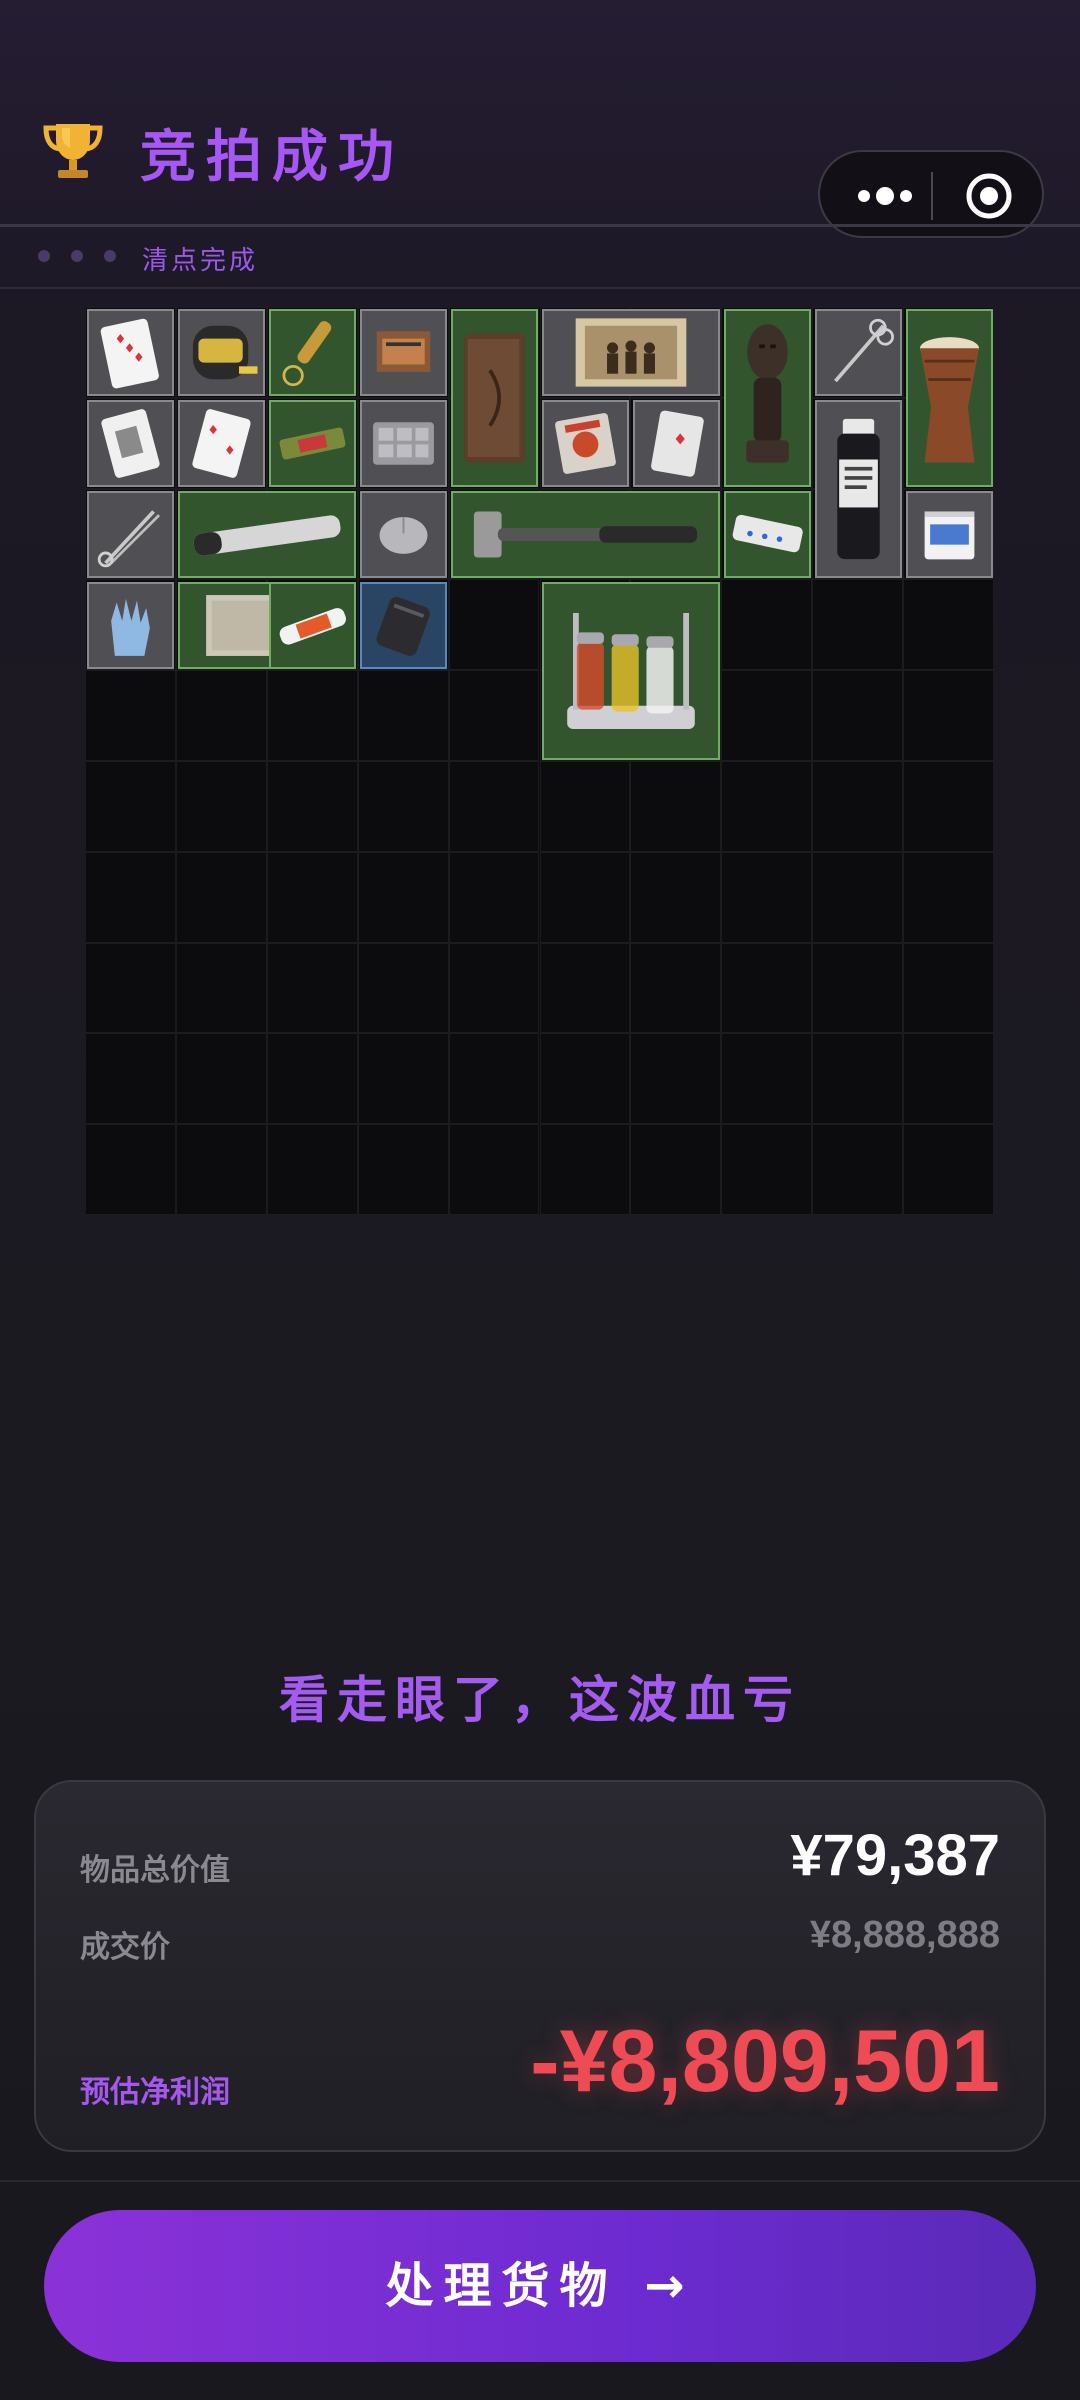 The height and width of the screenshot is (2400, 1080). What do you see at coordinates (767, 534) in the screenshot?
I see `item-power-strip` at bounding box center [767, 534].